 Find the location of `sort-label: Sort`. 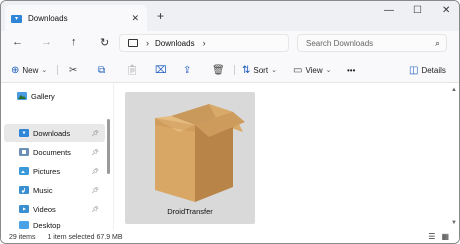

sort-label: Sort is located at coordinates (261, 70).